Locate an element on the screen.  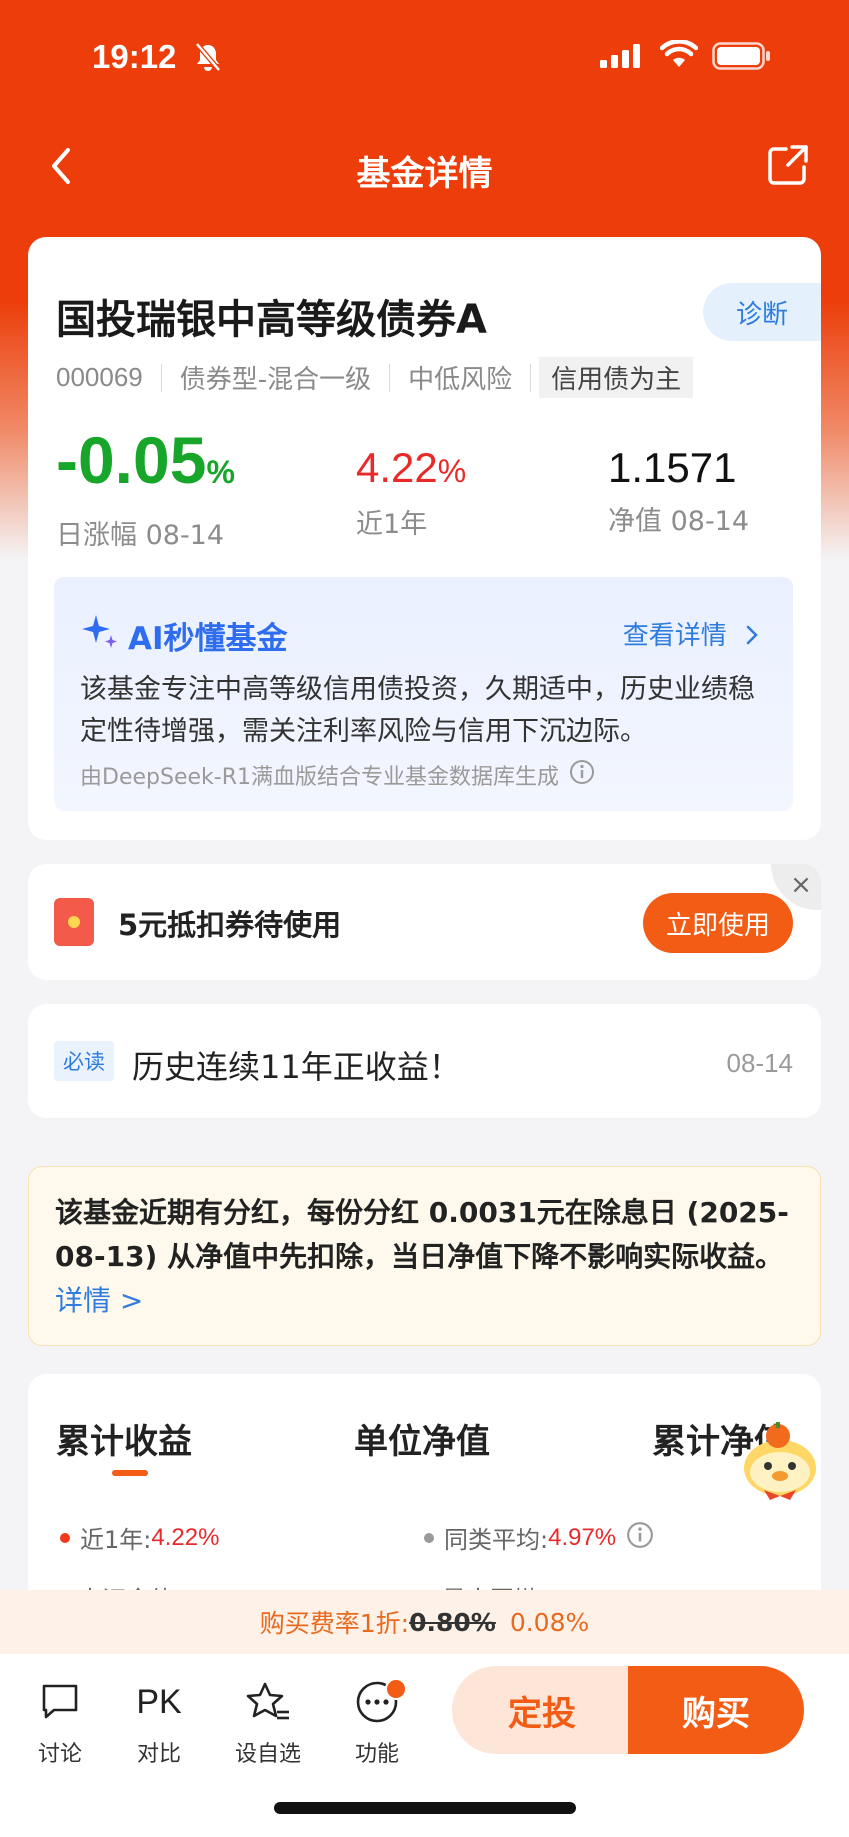
add-watchlist-button: 设自选 is located at coordinates (268, 1721).